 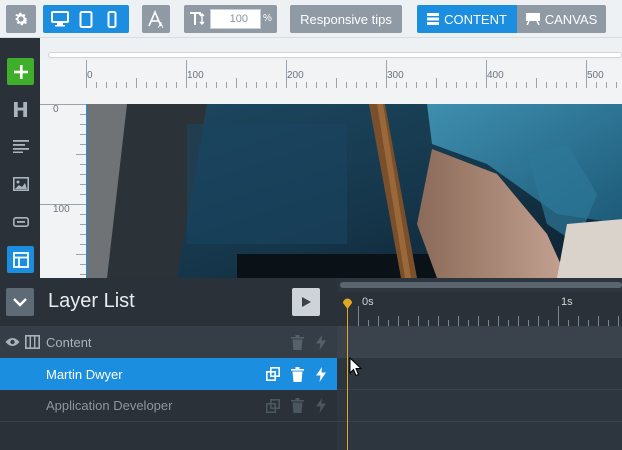 What do you see at coordinates (467, 19) in the screenshot?
I see `content-tab: CONTENT` at bounding box center [467, 19].